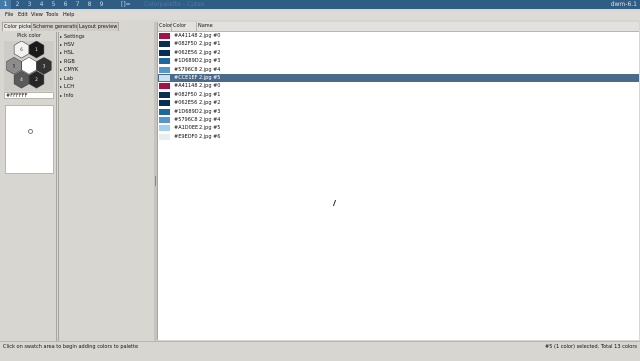 This screenshot has height=361, width=640. Describe the element at coordinates (77, 4) in the screenshot. I see `workspace-tag: 7` at that location.